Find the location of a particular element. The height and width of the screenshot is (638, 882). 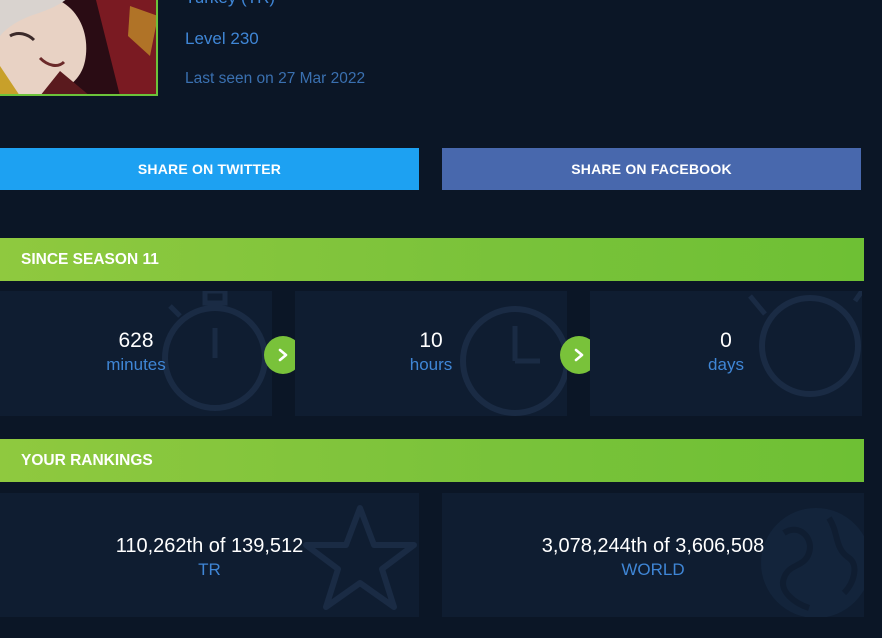

world-rank-value: 3,078,244th of 3,606,508 is located at coordinates (653, 546).